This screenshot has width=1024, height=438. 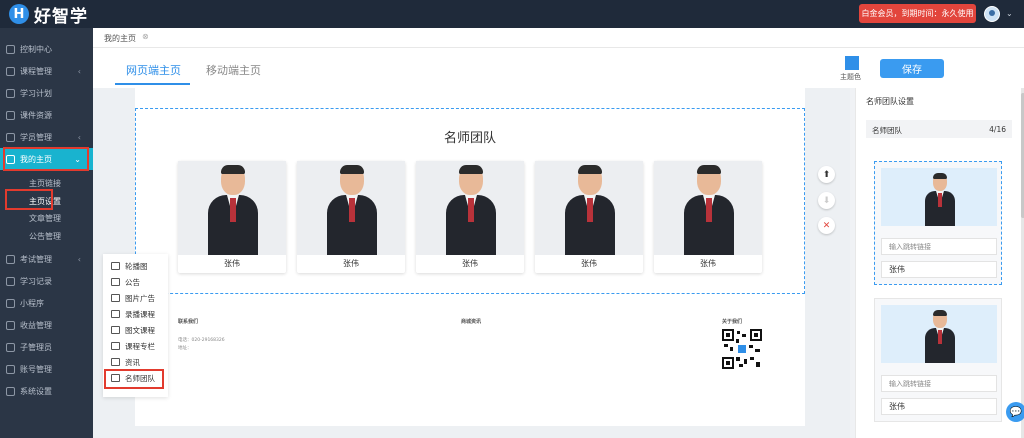 What do you see at coordinates (512, 14) in the screenshot?
I see `top-bar: H 好智学 白金会员，到期时间：永久使用 ⌄` at bounding box center [512, 14].